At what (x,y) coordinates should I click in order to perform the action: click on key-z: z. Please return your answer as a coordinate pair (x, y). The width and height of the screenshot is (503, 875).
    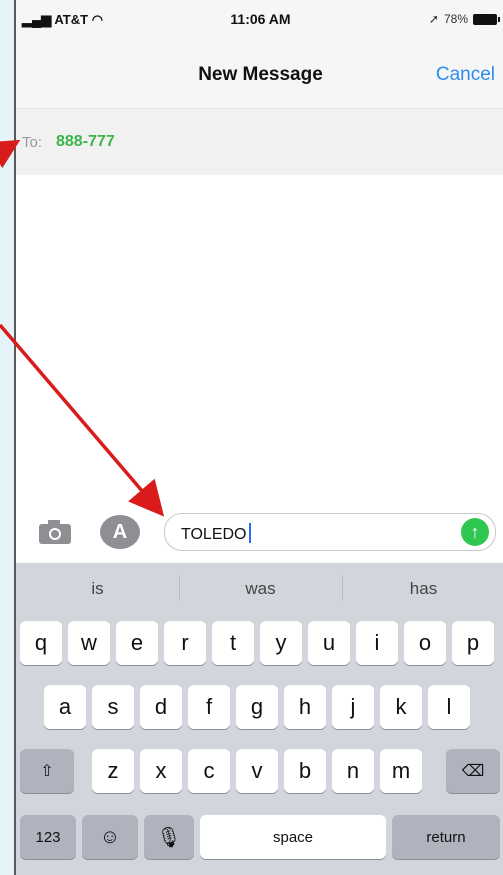
    Looking at the image, I should click on (113, 771).